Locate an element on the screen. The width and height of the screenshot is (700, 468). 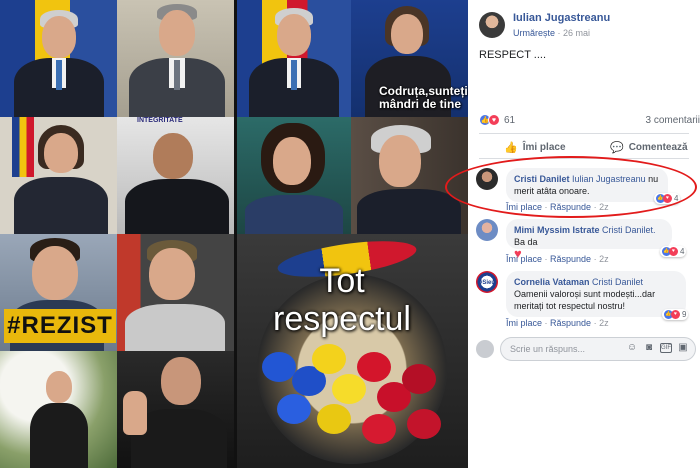
post-meta: Urmărește · 26 mai is located at coordinates (551, 33).